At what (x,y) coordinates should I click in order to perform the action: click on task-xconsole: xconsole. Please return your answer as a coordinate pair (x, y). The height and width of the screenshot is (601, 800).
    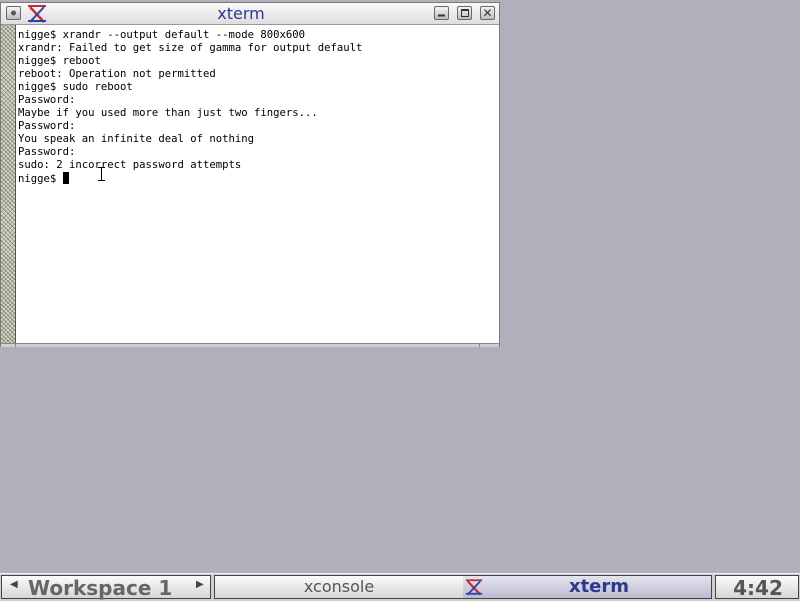
    Looking at the image, I should click on (339, 587).